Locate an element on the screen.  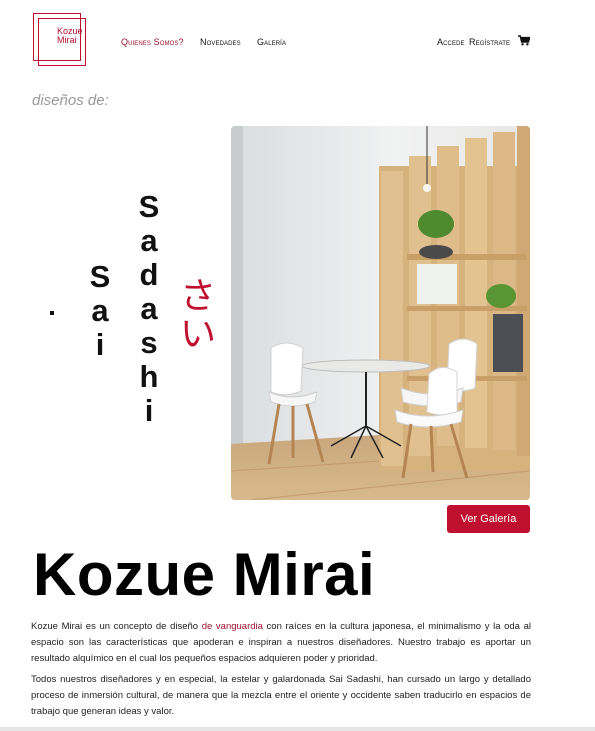
designer-name-kana: さい is located at coordinates (198, 316).